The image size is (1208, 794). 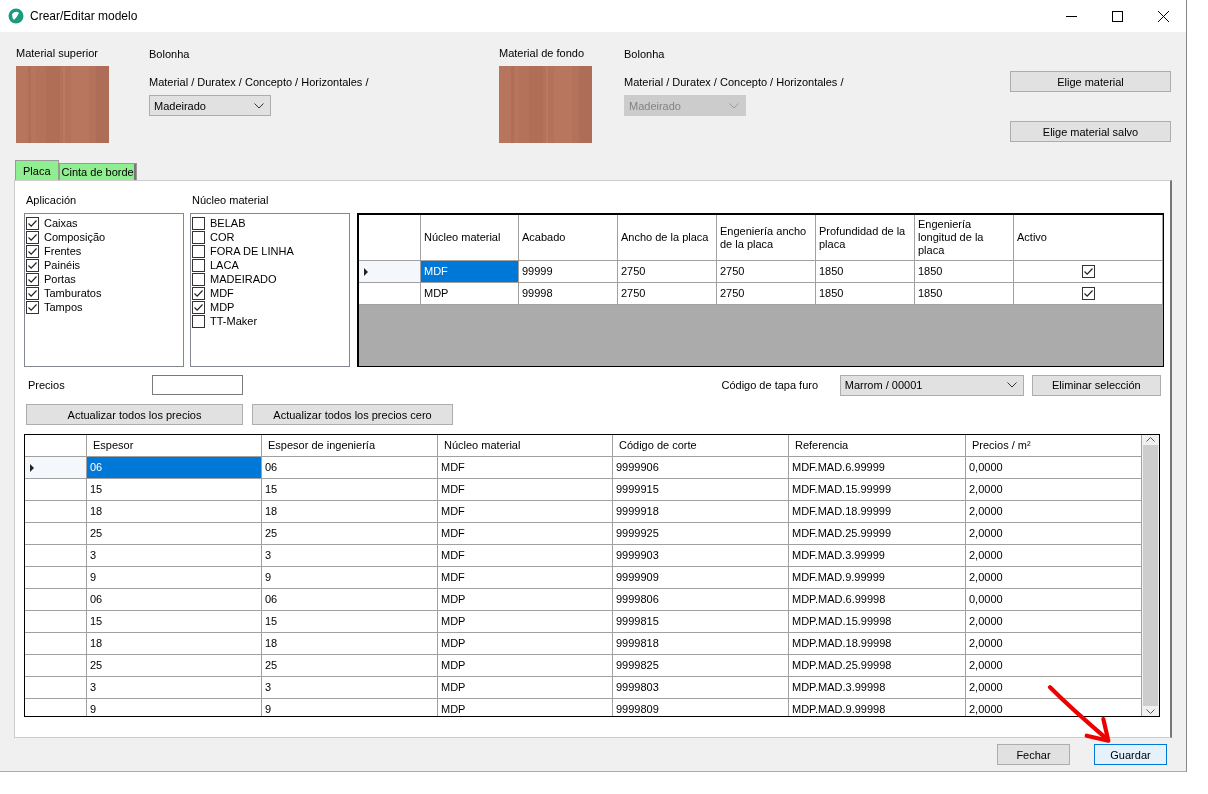 What do you see at coordinates (228, 223) in the screenshot?
I see `checkbox-label: BELAB` at bounding box center [228, 223].